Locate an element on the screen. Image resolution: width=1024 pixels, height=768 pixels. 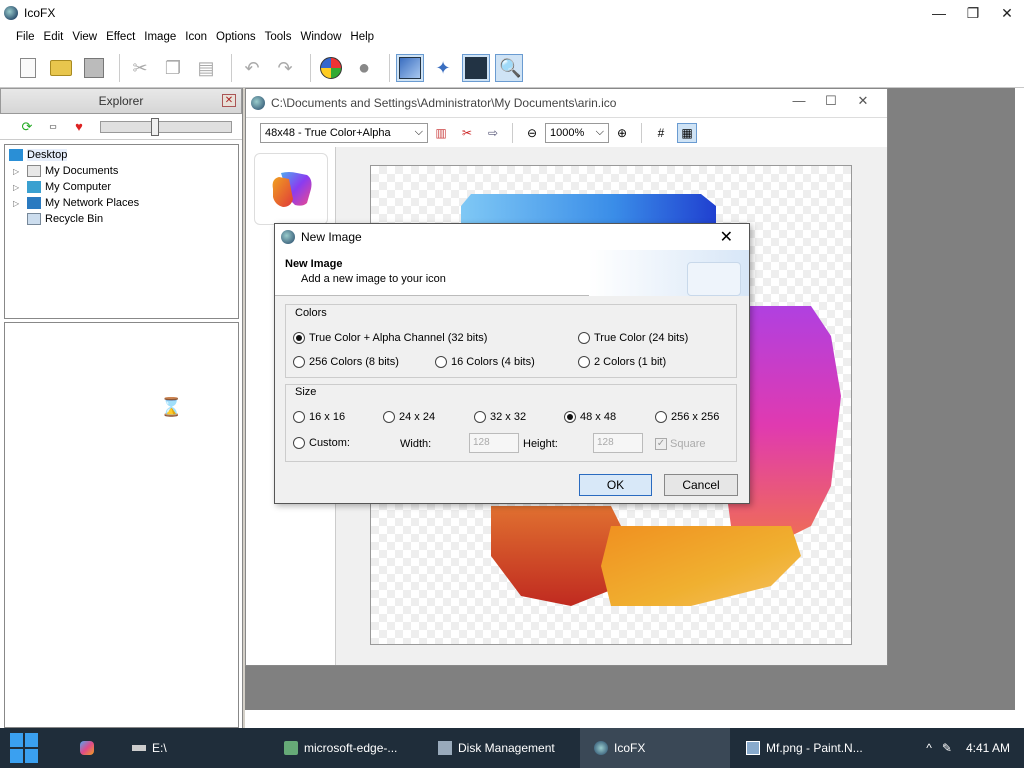
explorer-toolbar: ⟳ ▭ ♥ is located at coordinates (121, 127).